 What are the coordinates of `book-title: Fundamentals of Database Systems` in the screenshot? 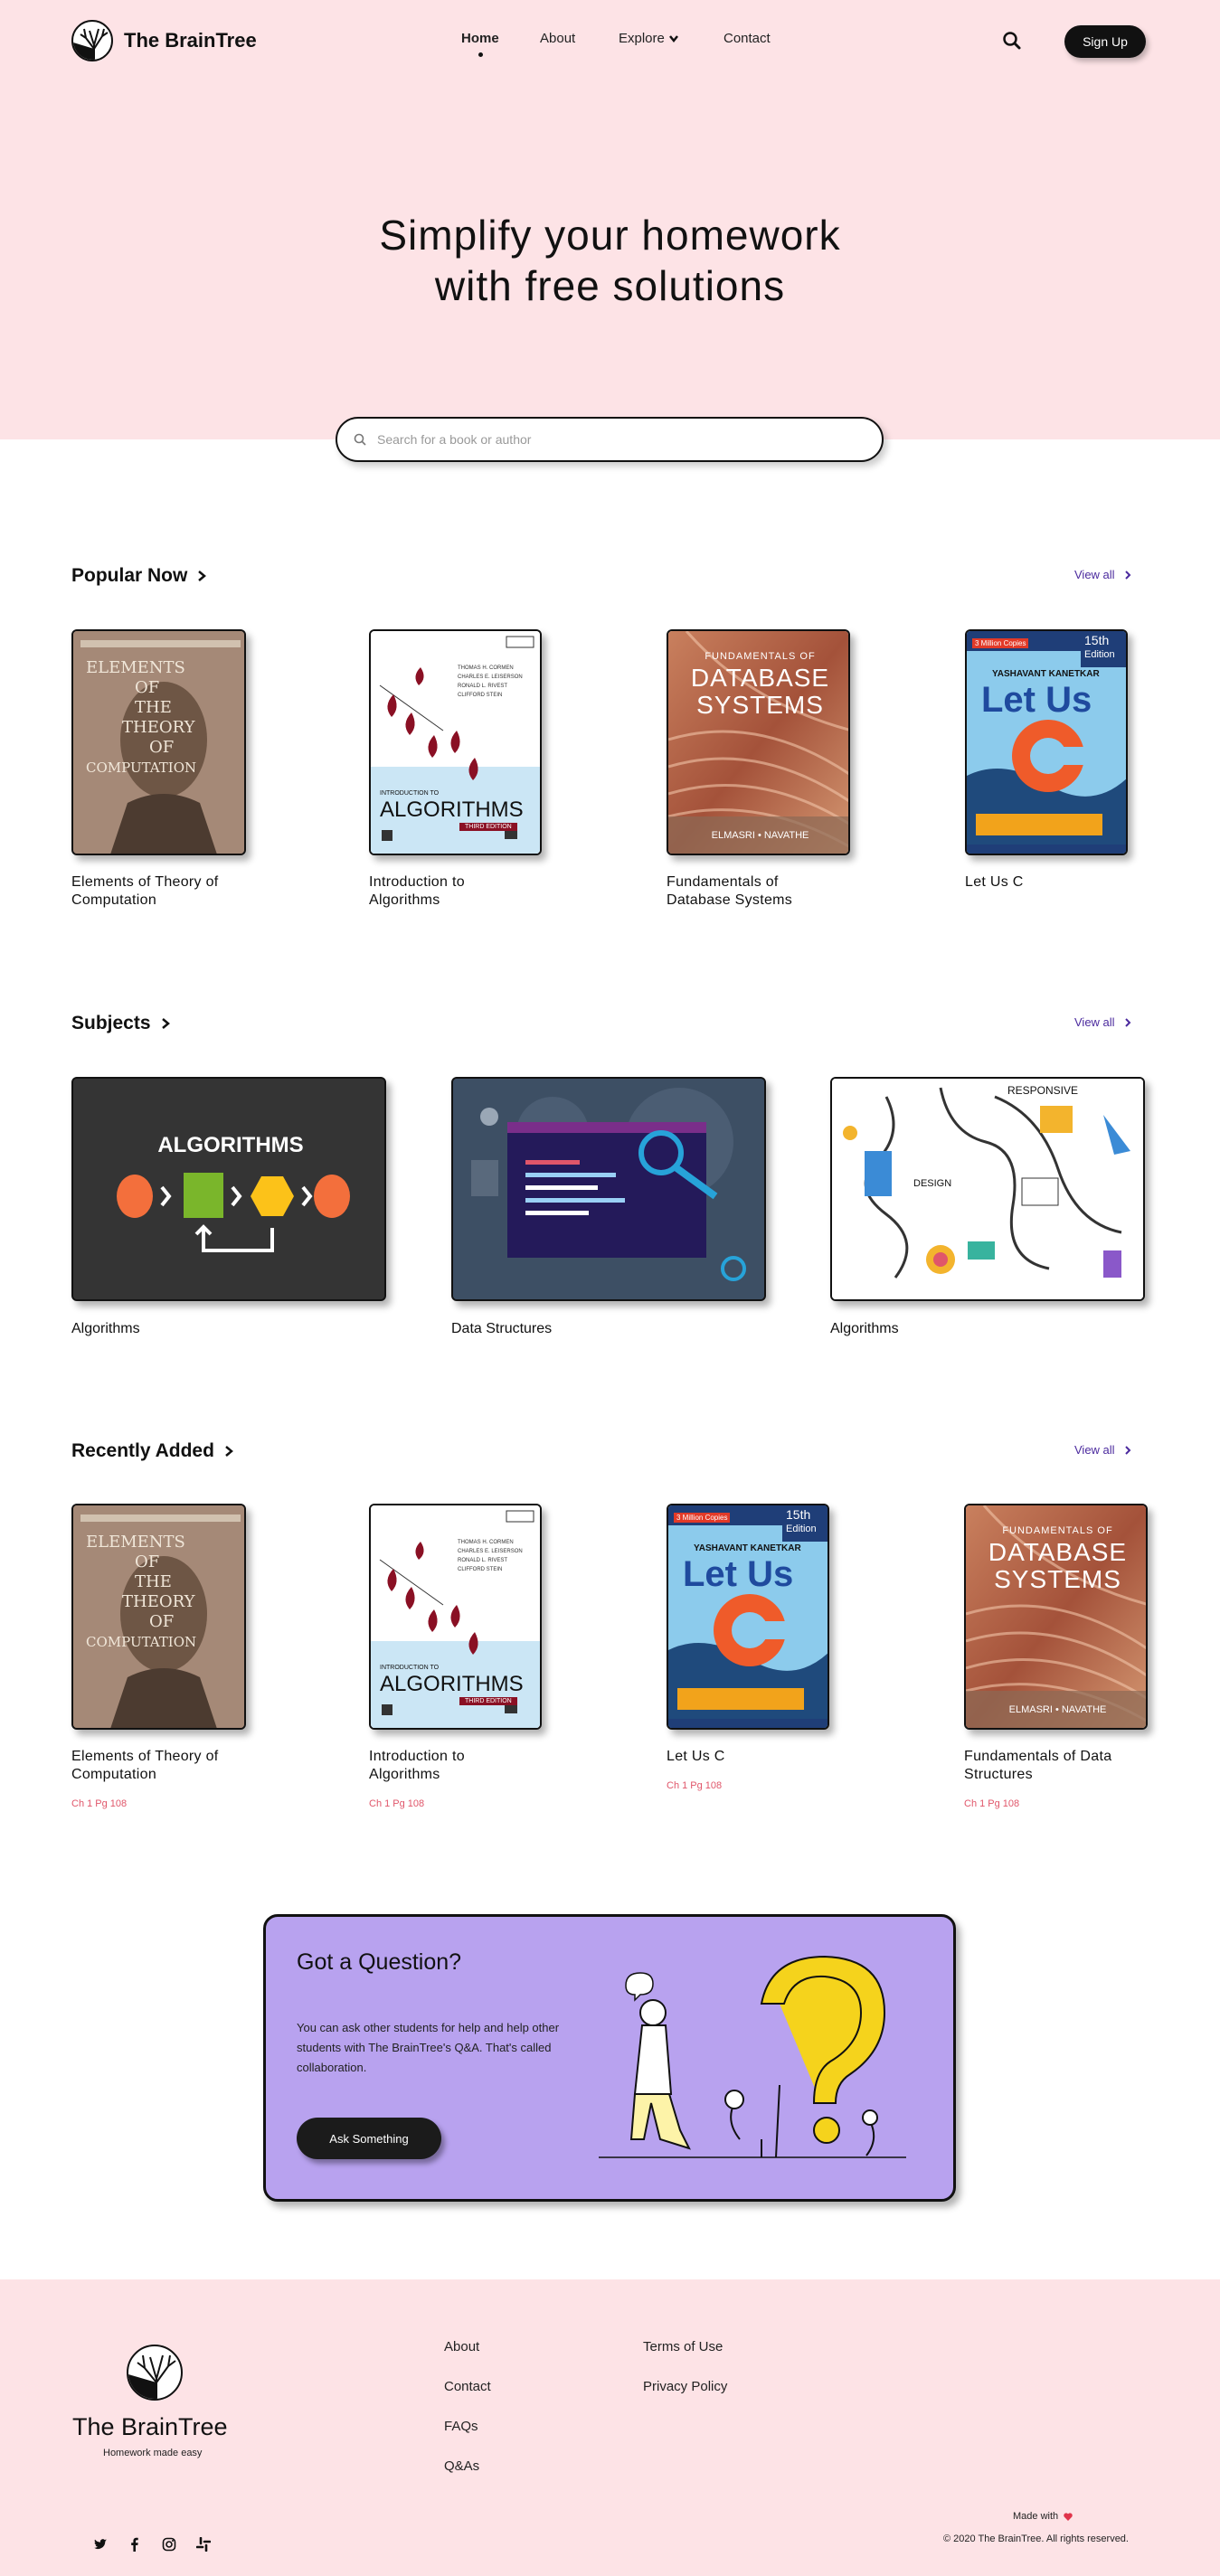 It's located at (730, 891).